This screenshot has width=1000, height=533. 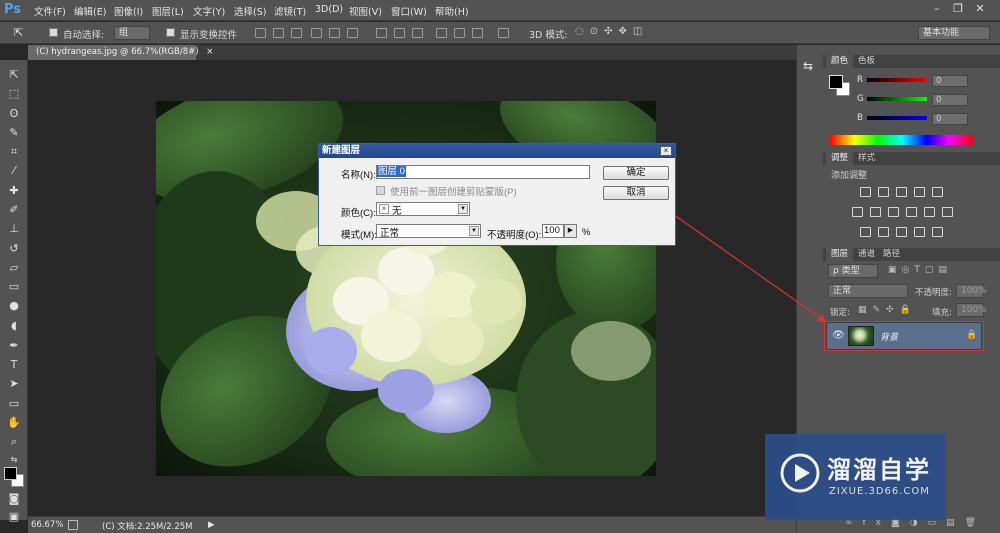 I want to click on crop-tool-icon: ⌗, so click(x=14, y=152).